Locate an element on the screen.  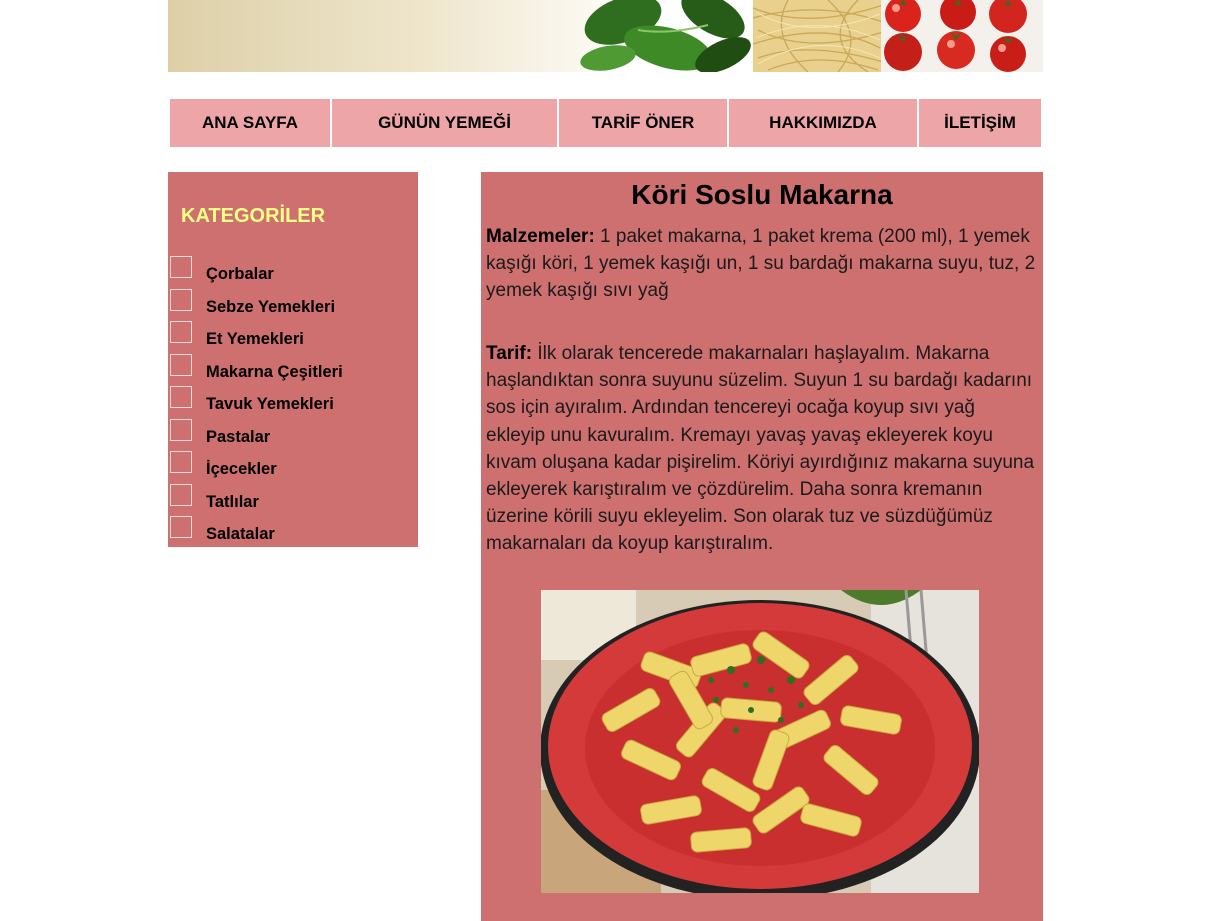
nav-item-dish-of-the-day: GÜNÜN YEMEĞİ is located at coordinates (444, 123).